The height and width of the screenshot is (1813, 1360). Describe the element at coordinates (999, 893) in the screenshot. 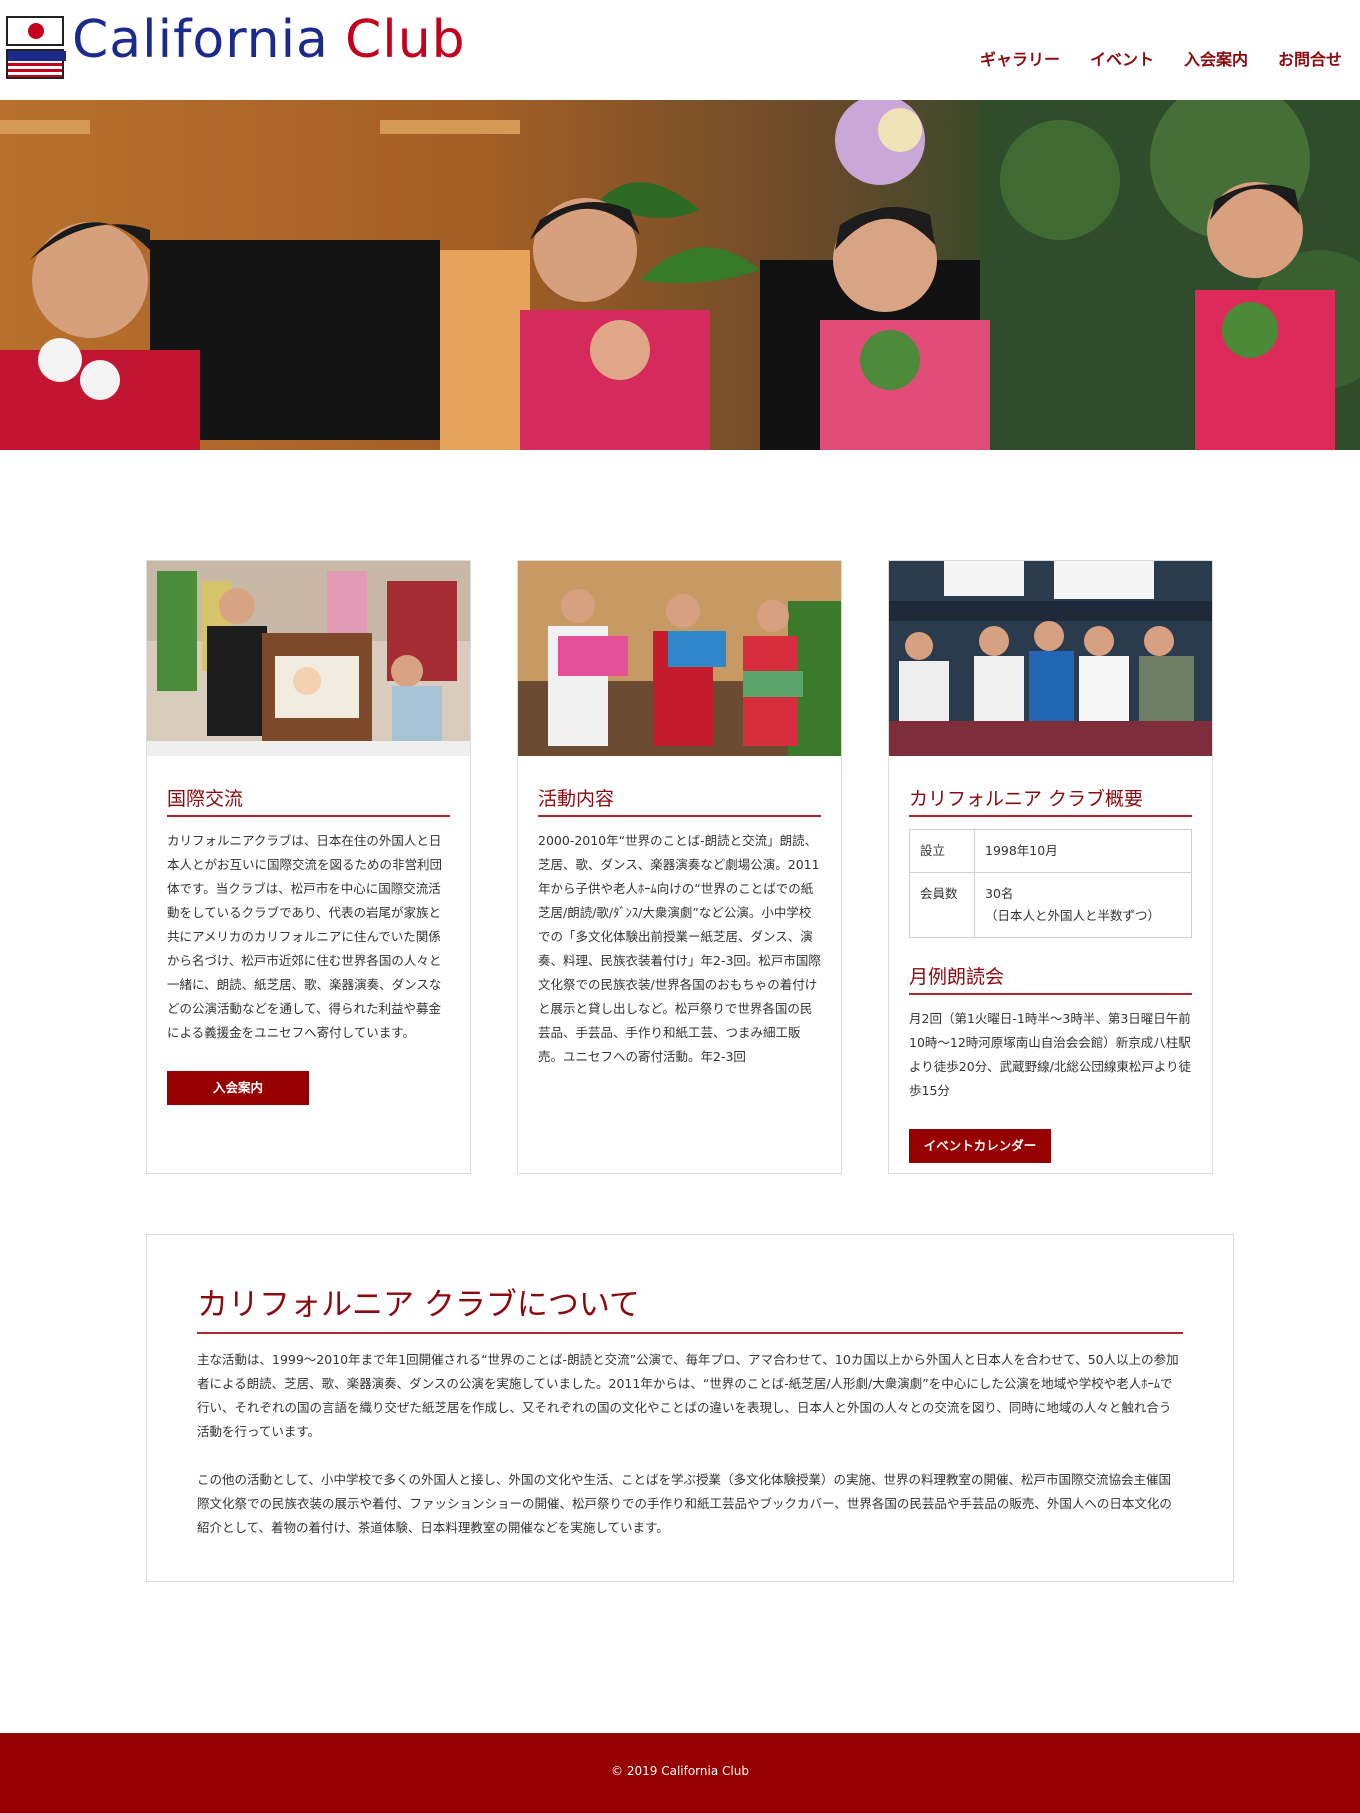

I see `members-count: 30名` at that location.